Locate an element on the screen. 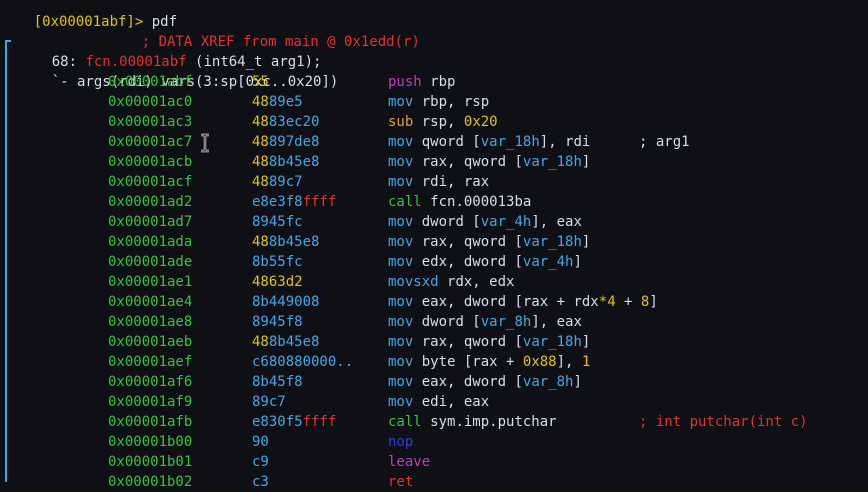  instruction-row: 0x00001abf 55 push rbp is located at coordinates (434, 82).